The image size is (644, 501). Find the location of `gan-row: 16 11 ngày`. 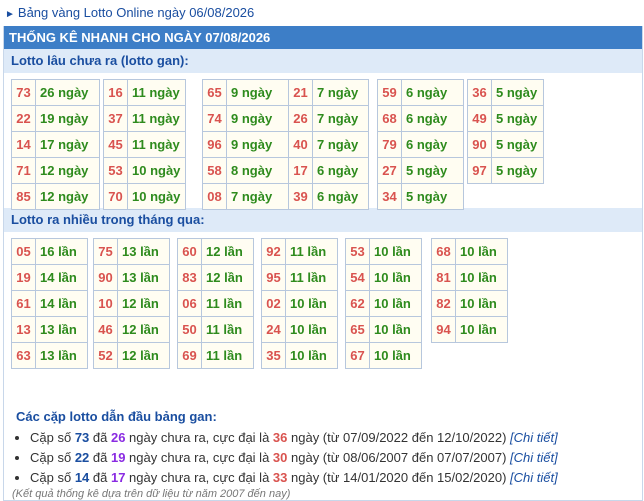

gan-row: 16 11 ngày is located at coordinates (144, 92).